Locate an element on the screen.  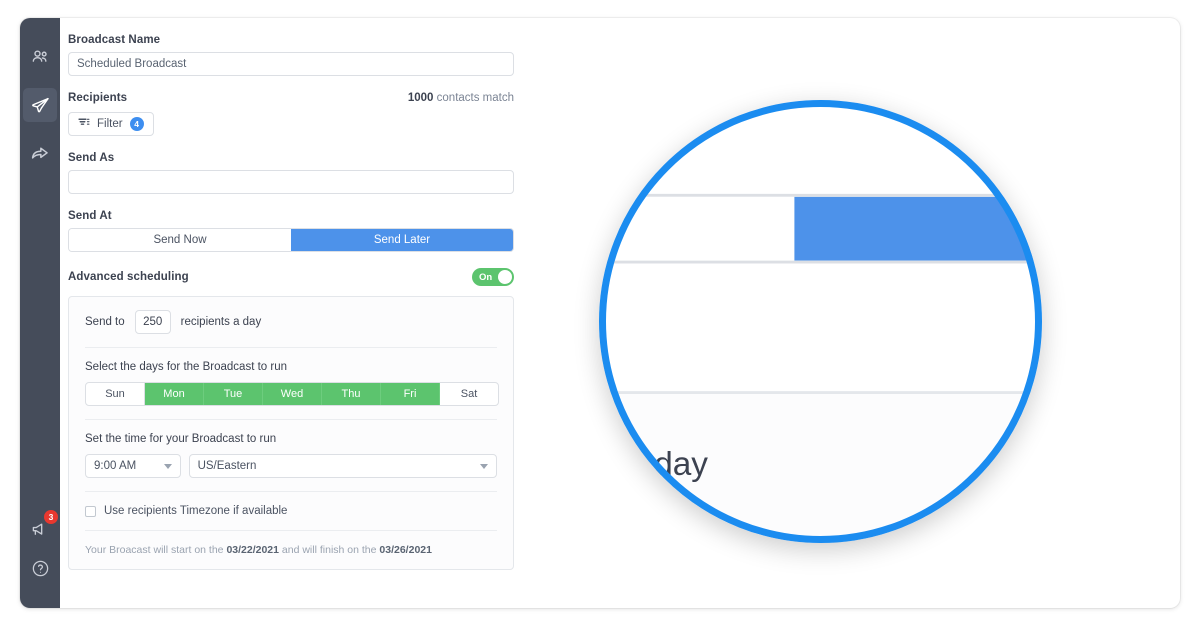
match-suffix: contacts match is located at coordinates (473, 98).